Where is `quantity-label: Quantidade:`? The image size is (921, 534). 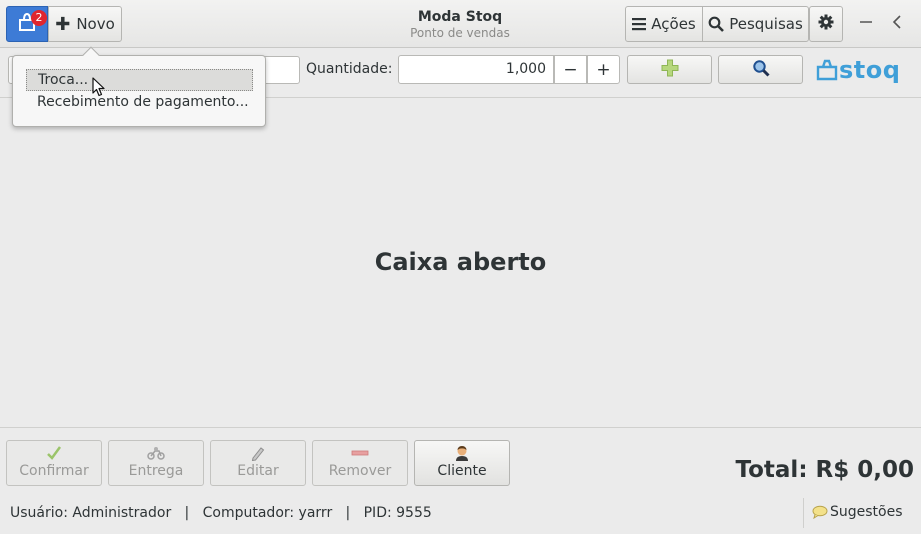 quantity-label: Quantidade: is located at coordinates (349, 69).